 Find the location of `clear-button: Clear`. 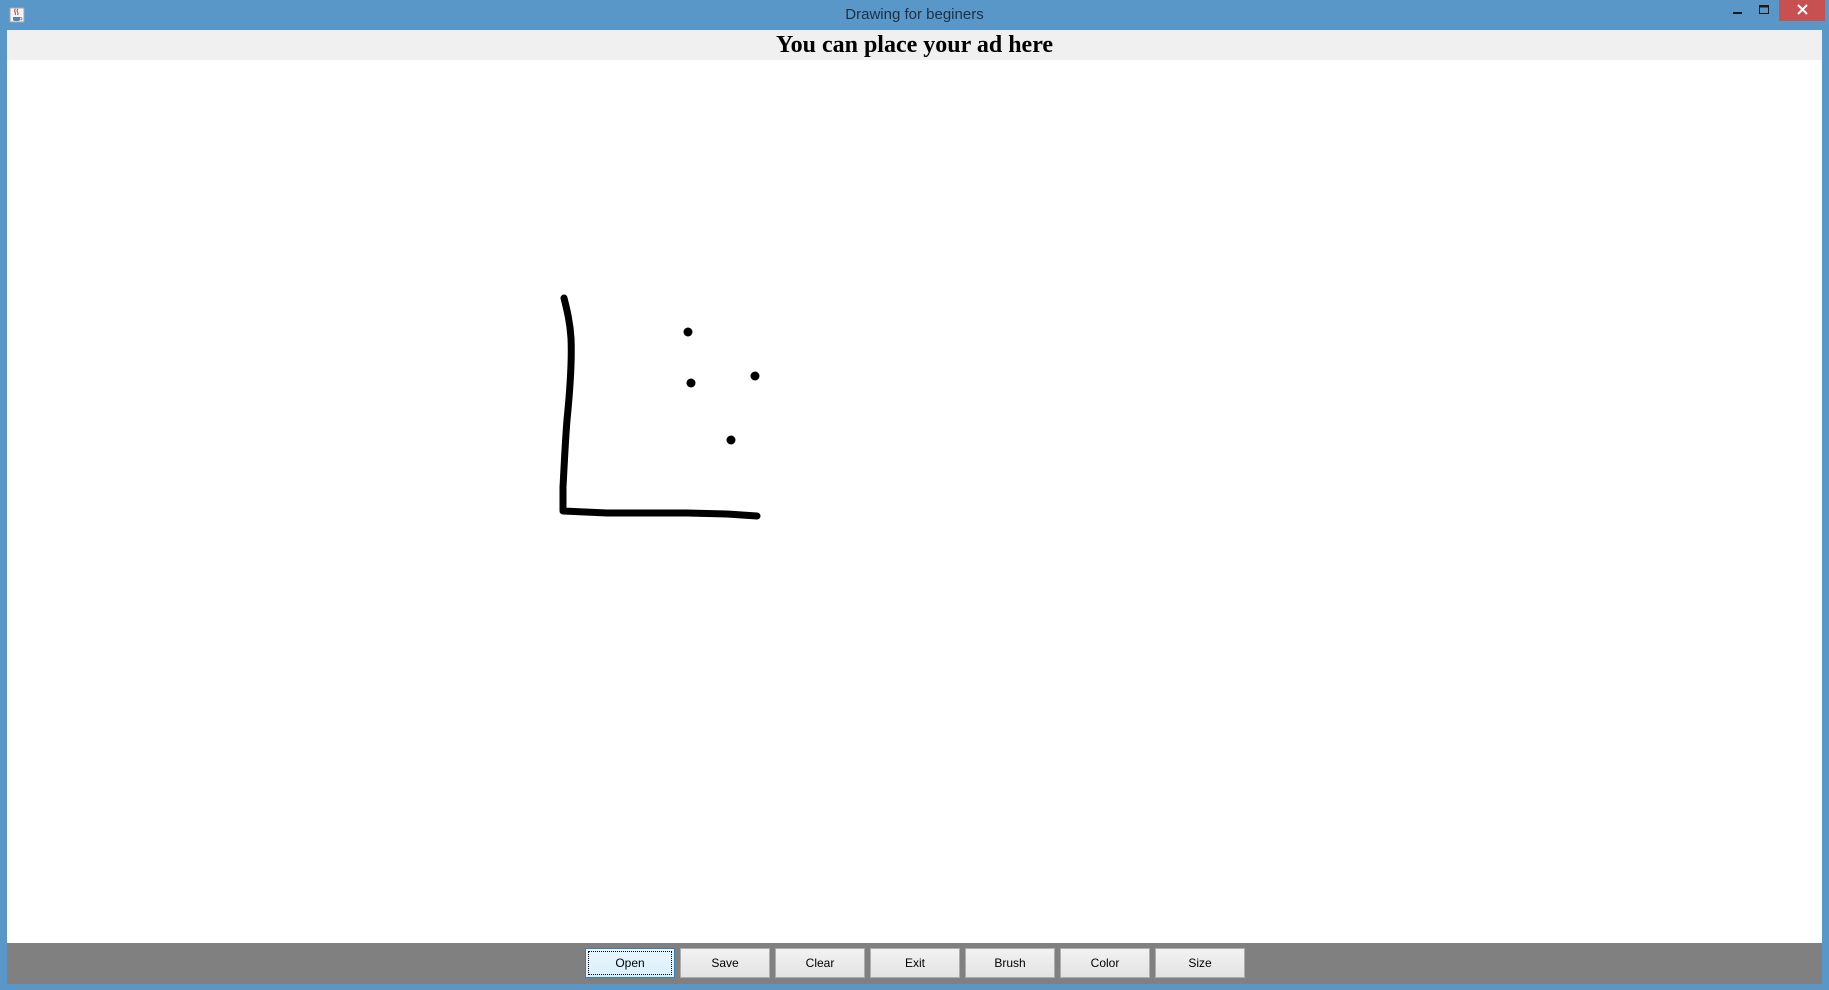

clear-button: Clear is located at coordinates (820, 963).